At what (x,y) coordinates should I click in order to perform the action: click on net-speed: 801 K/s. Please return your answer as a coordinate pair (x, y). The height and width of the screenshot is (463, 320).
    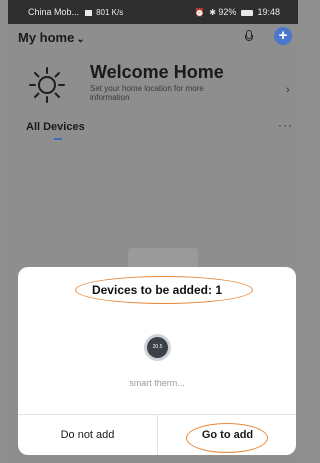
    Looking at the image, I should click on (110, 12).